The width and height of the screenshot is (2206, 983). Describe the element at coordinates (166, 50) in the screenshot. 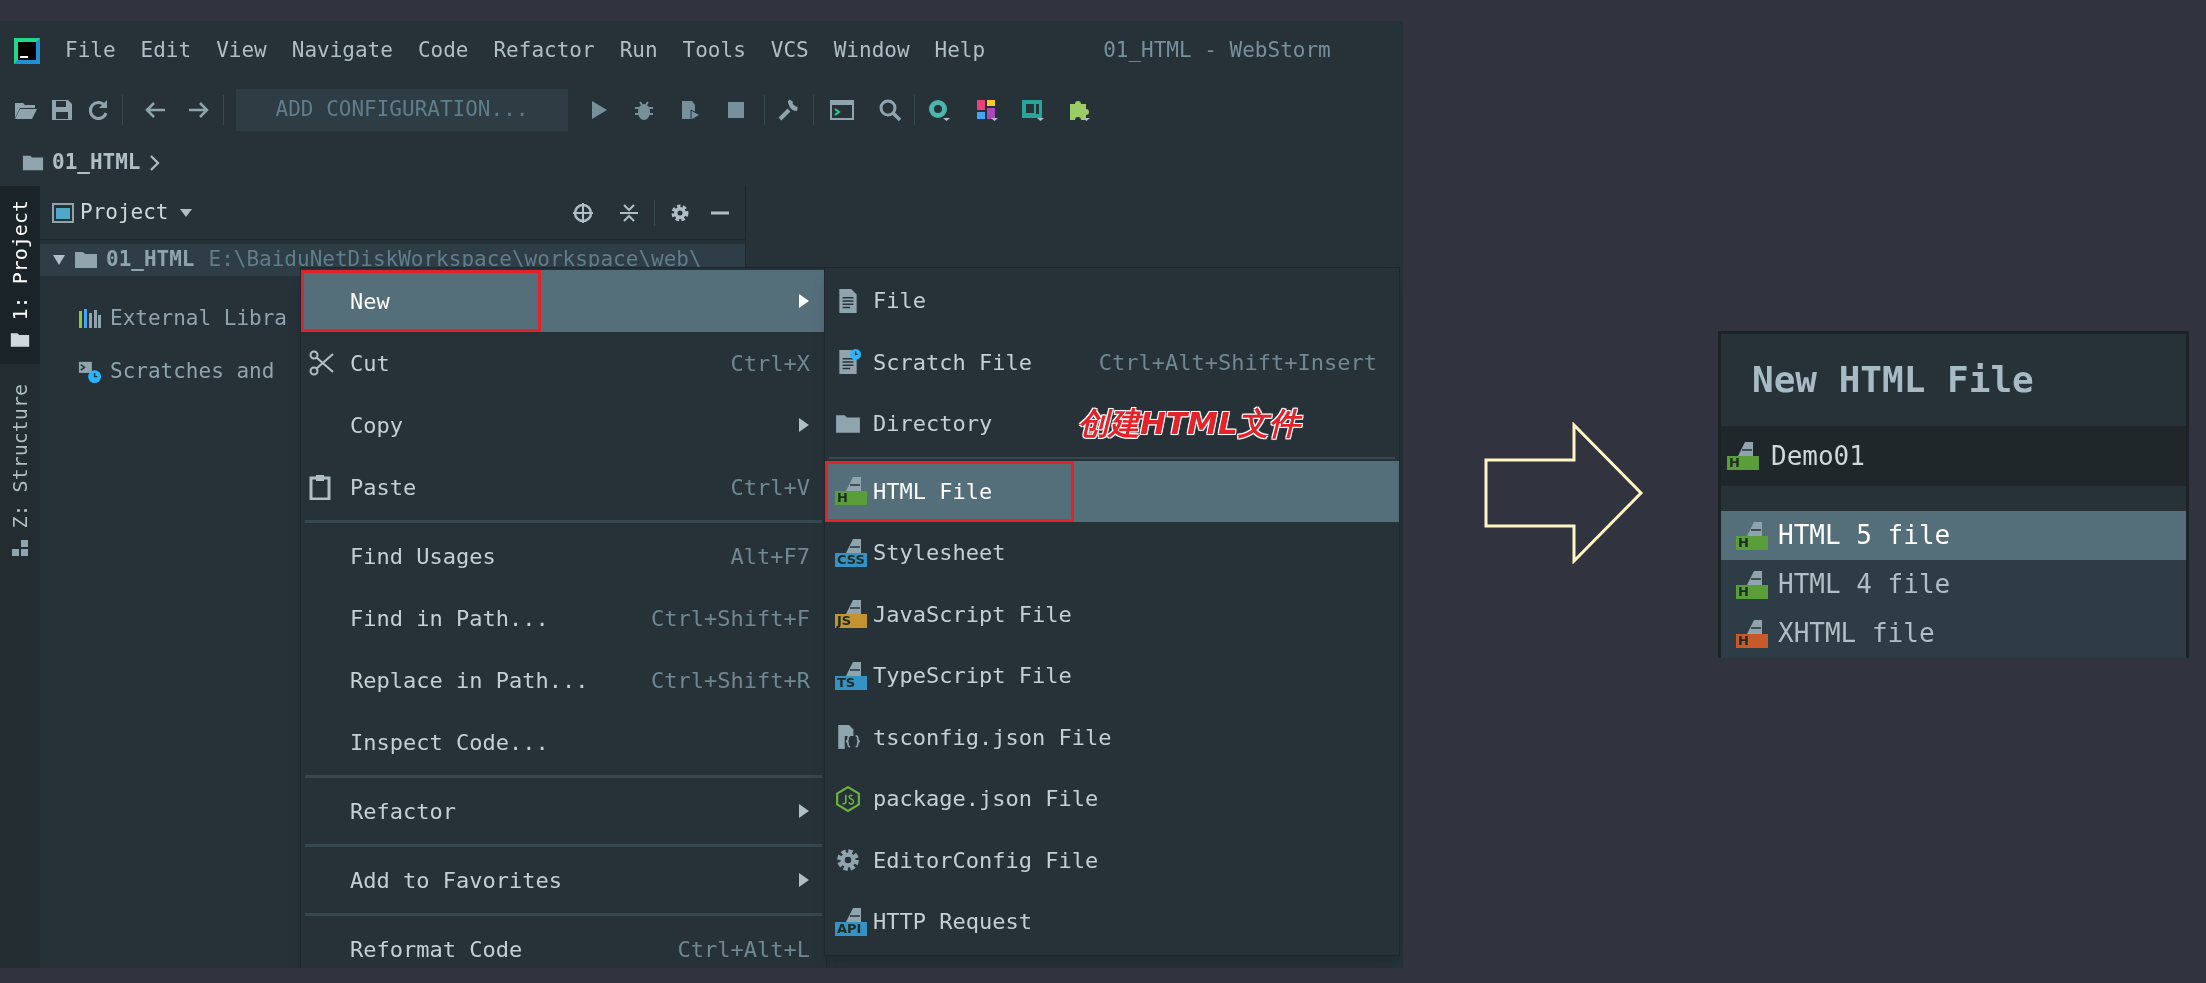

I see `menu-item: Edit` at that location.